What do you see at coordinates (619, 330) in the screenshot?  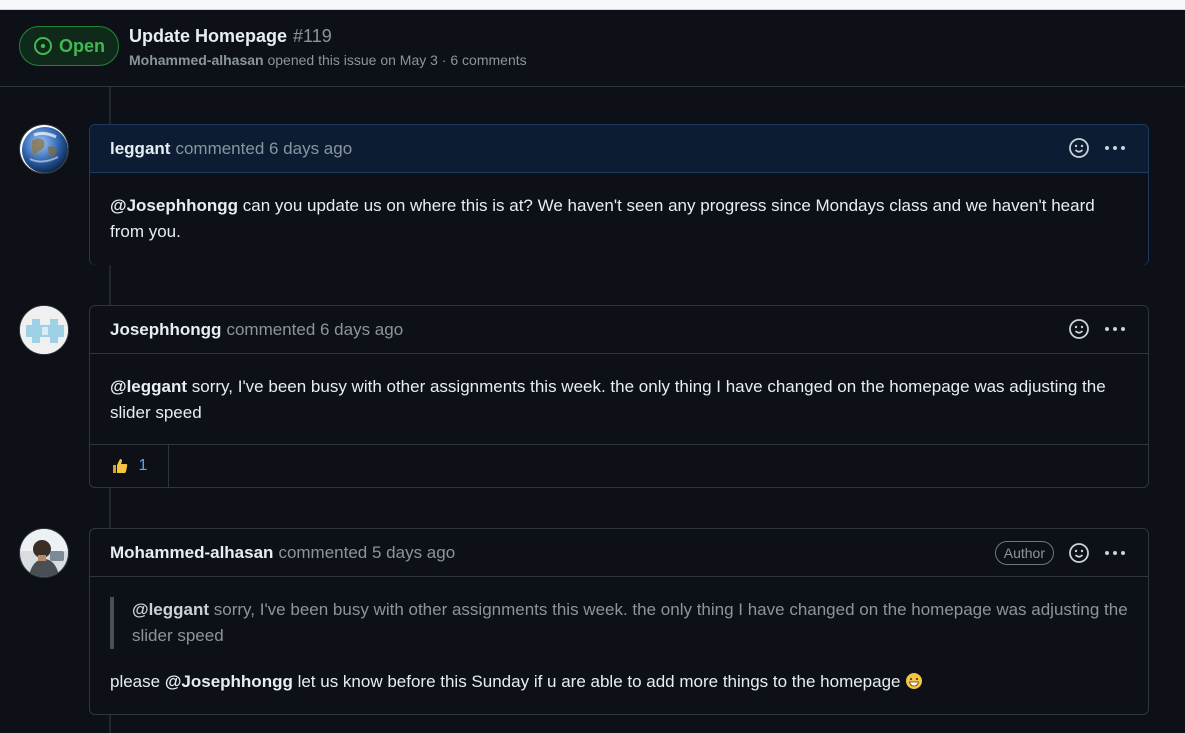 I see `comment-header: Josephhongg commented 6 days ago` at bounding box center [619, 330].